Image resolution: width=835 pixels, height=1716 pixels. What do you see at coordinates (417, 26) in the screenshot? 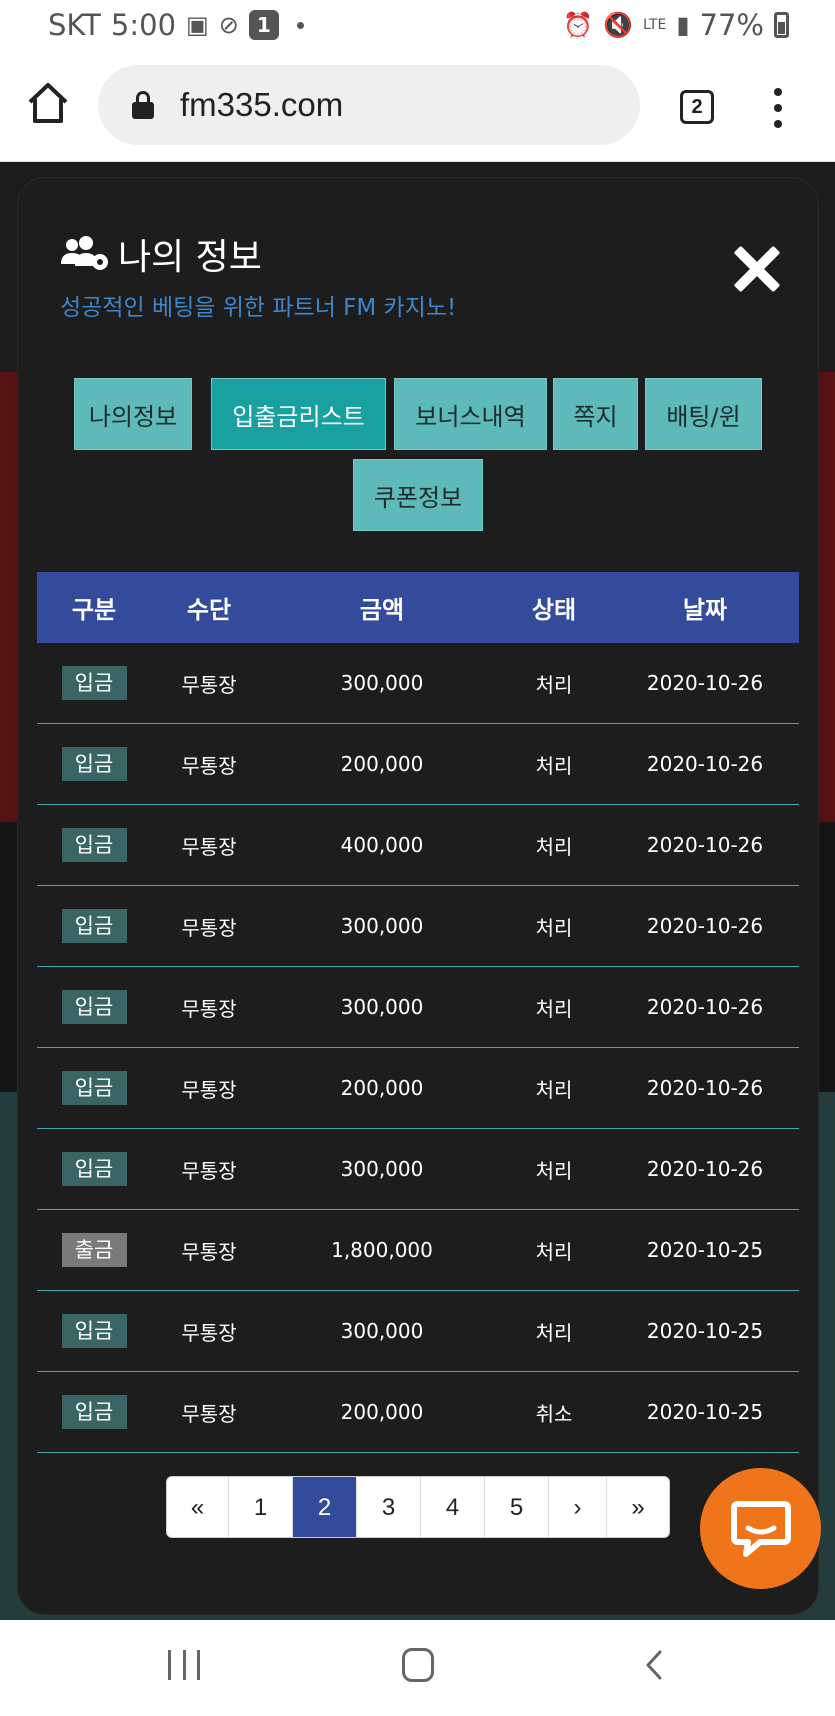
I see `status-bar: SKT 5:00 ▣ ⊘ 1 ⏰ 🔇 LTE ▮ 77%` at bounding box center [417, 26].